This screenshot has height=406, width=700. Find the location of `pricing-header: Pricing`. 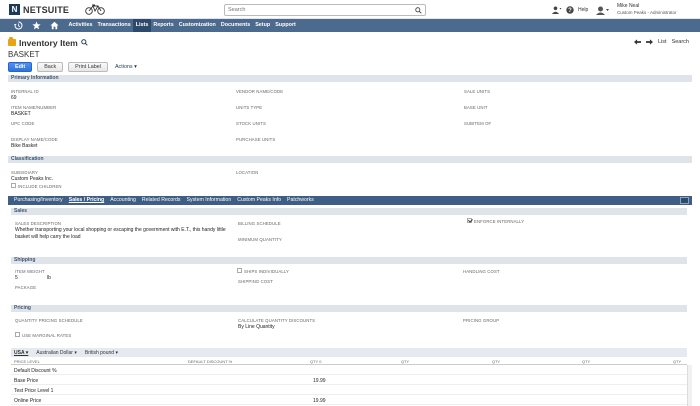

pricing-header: Pricing is located at coordinates (349, 308).